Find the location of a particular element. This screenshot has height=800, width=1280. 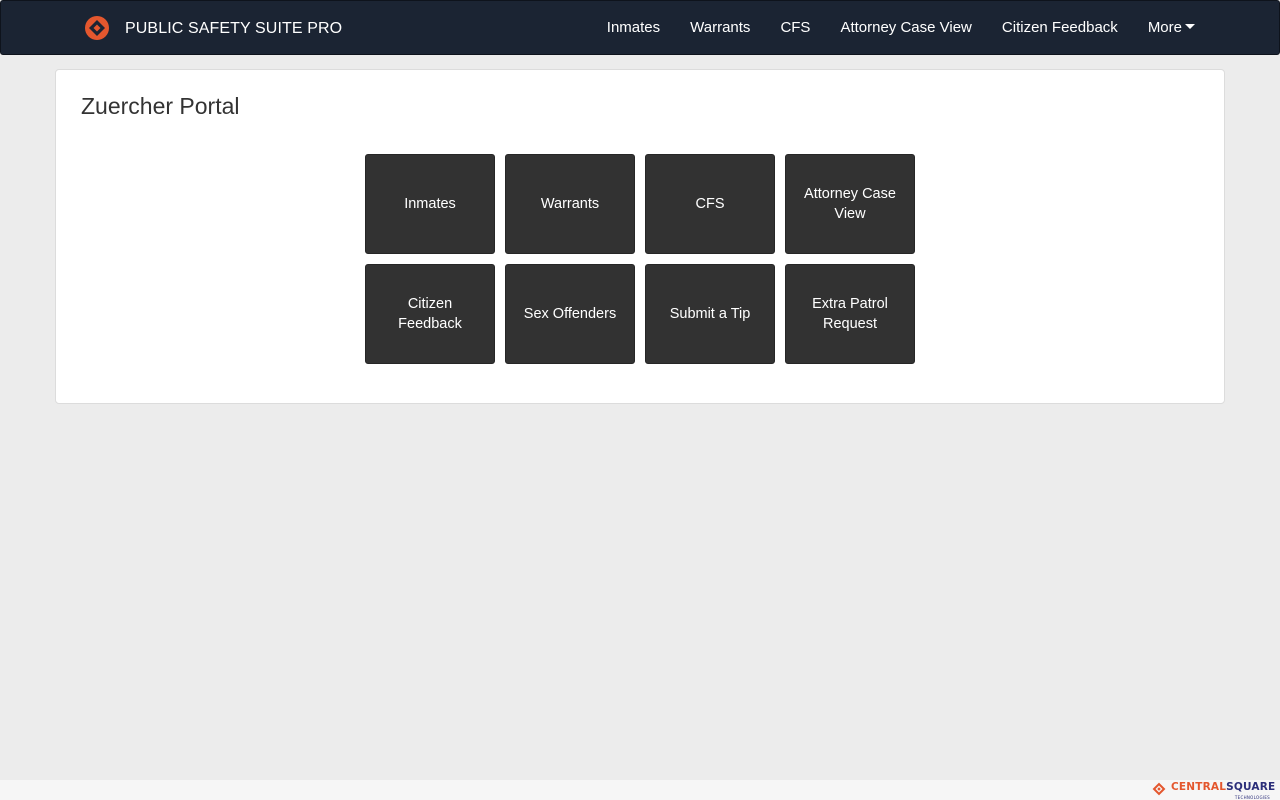

tile-label: Submit a Tip is located at coordinates (710, 314).